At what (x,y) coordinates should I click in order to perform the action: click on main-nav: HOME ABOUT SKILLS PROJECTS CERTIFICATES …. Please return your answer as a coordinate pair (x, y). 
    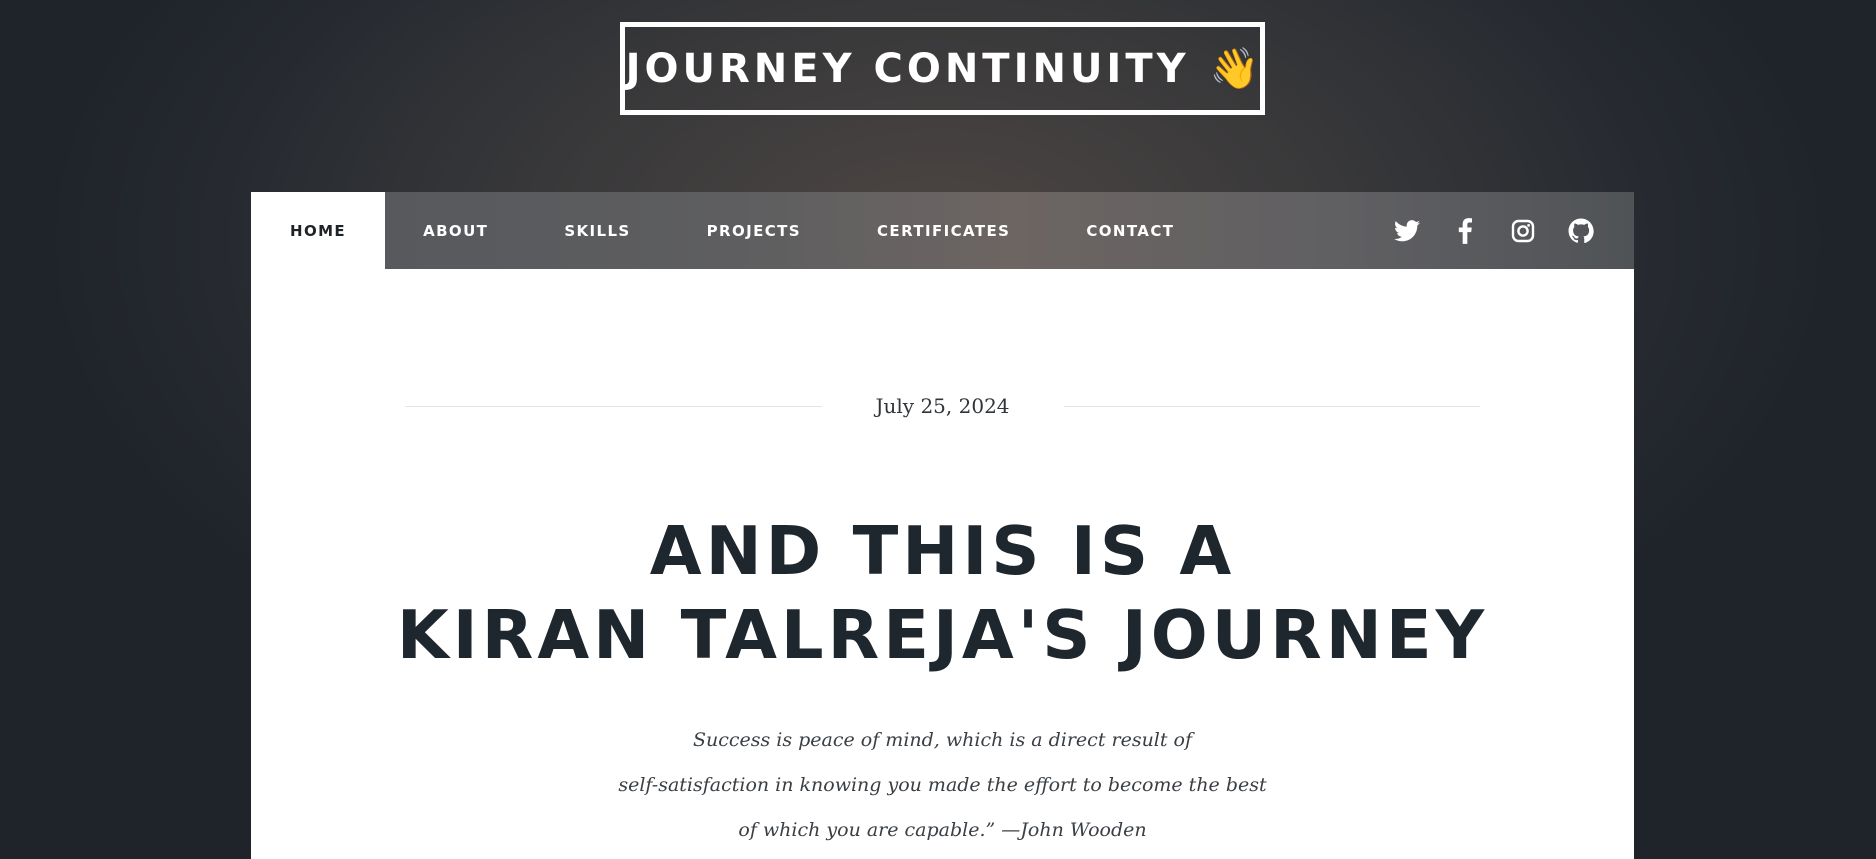
    Looking at the image, I should click on (942, 230).